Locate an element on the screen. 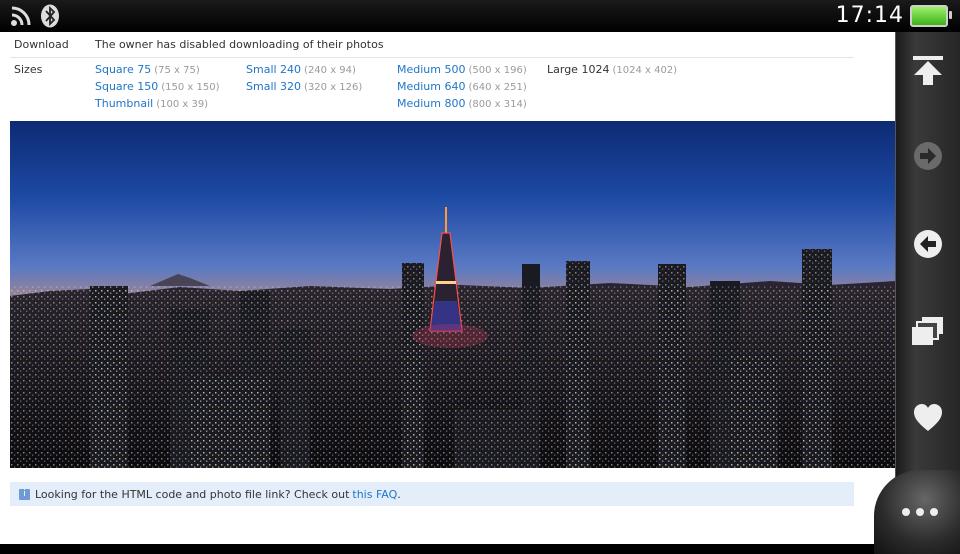 The height and width of the screenshot is (554, 960). size-link: Medium 500 is located at coordinates (431, 69).